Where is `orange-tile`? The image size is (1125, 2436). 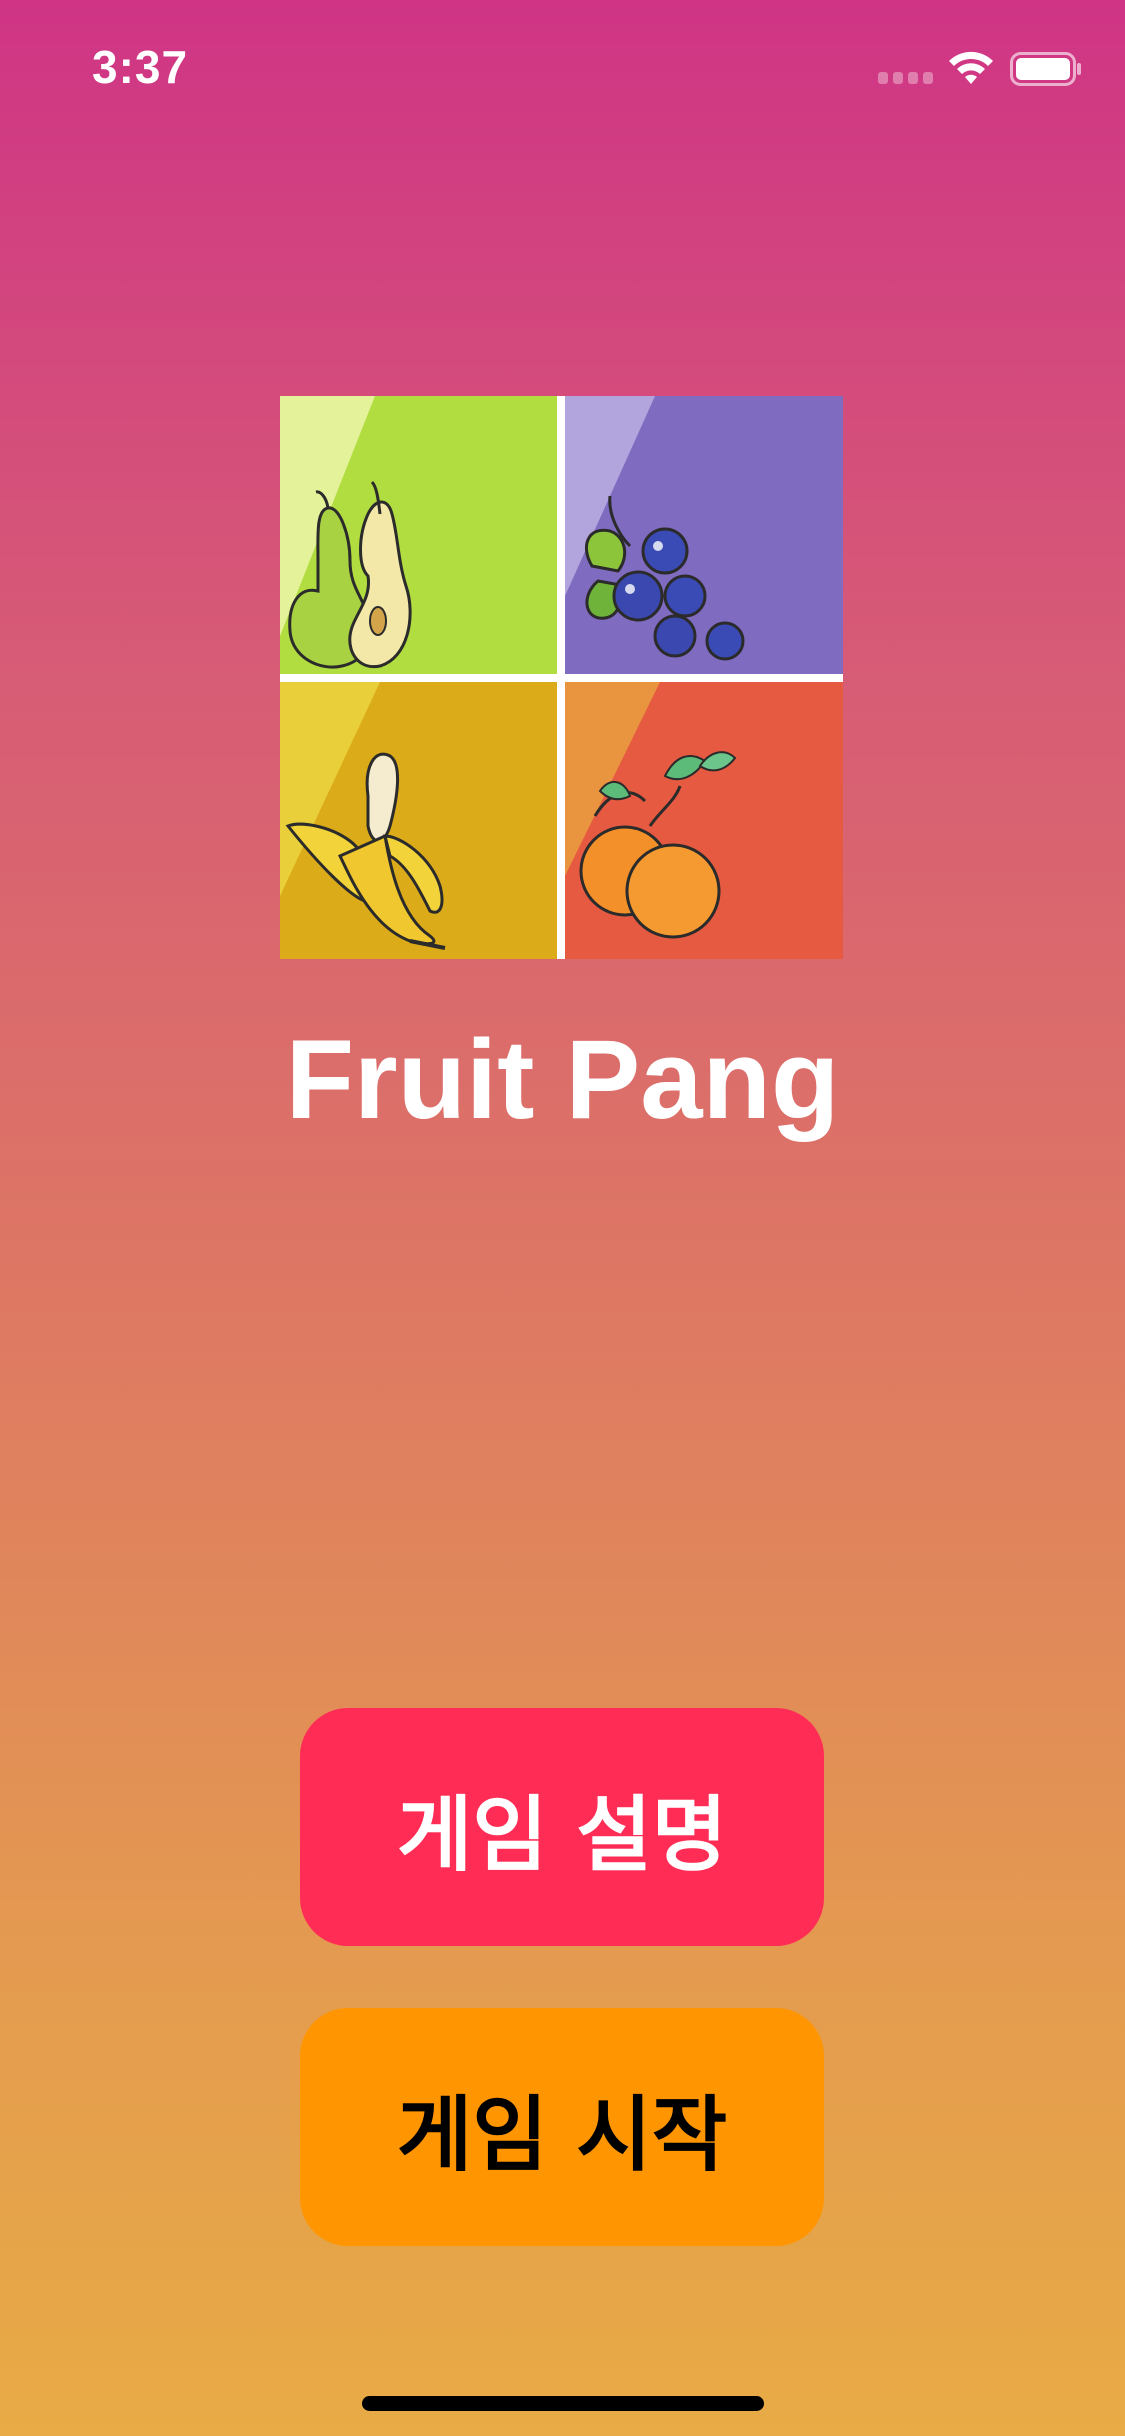 orange-tile is located at coordinates (704, 820).